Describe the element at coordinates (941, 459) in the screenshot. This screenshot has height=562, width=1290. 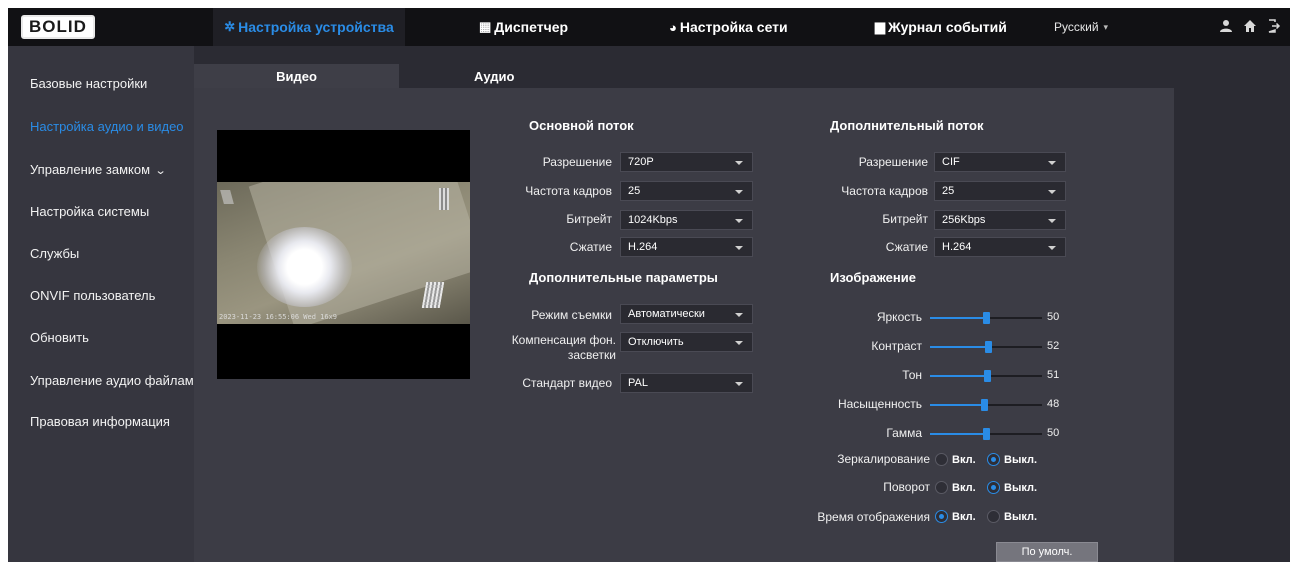
I see `mirroring-on-radio` at that location.